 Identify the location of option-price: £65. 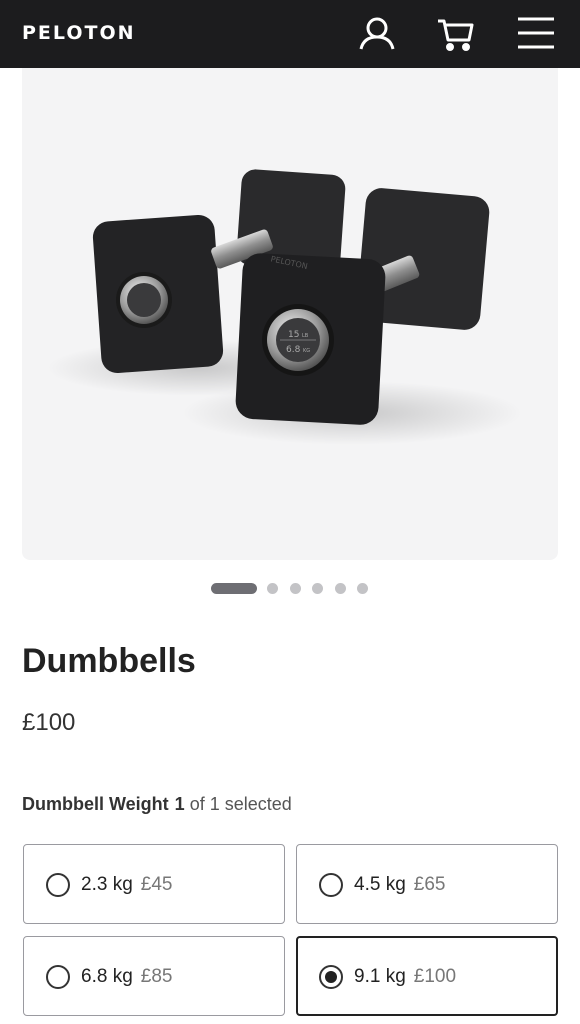
(429, 884).